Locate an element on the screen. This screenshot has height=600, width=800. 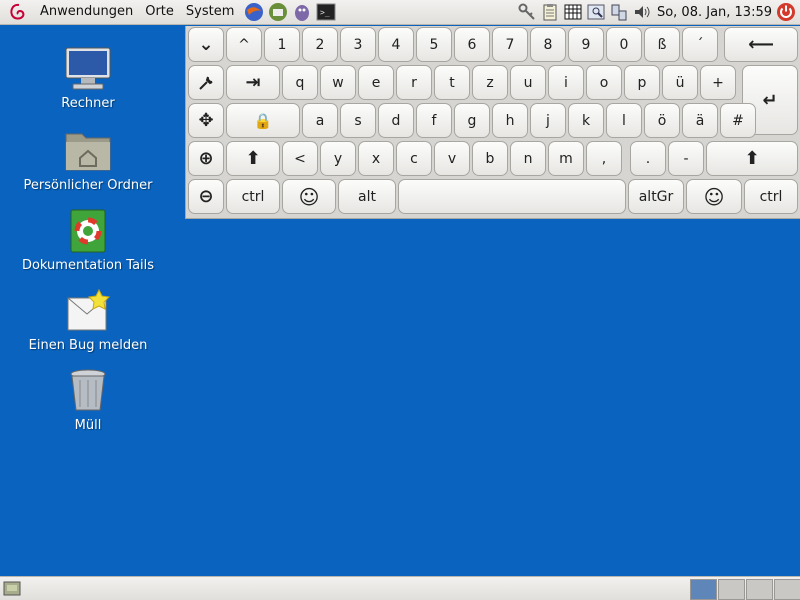
show-desktop-icon is located at coordinates (12, 588).